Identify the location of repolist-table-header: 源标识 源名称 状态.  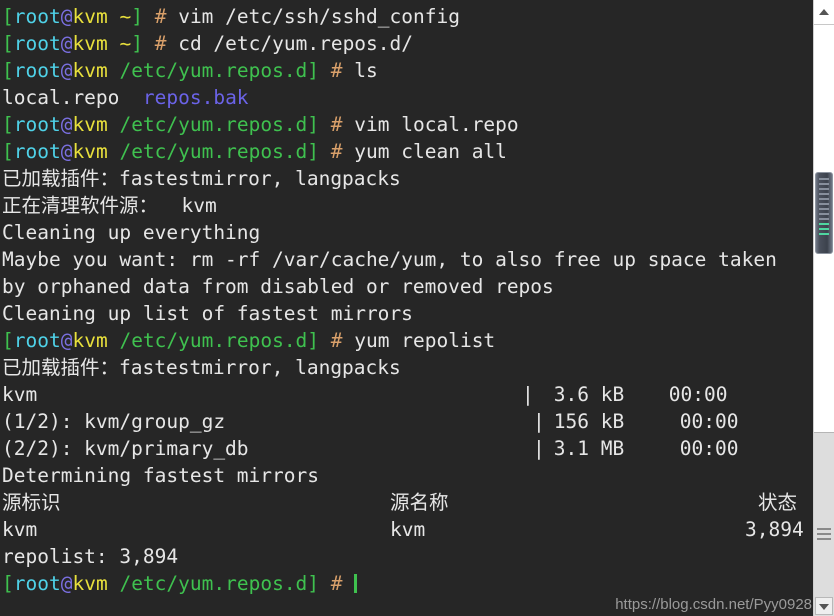
(407, 502).